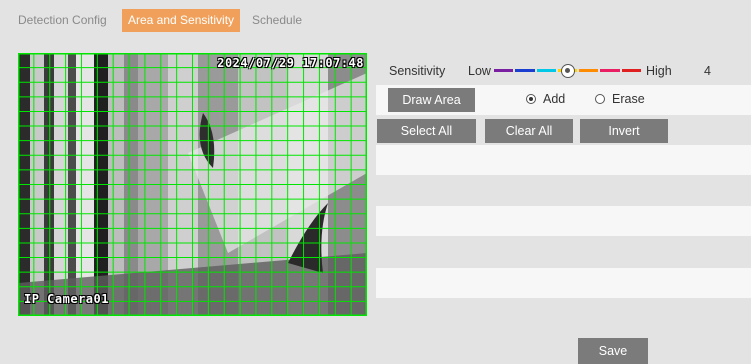 The width and height of the screenshot is (751, 364). I want to click on erase-radio-label: Erase, so click(628, 99).